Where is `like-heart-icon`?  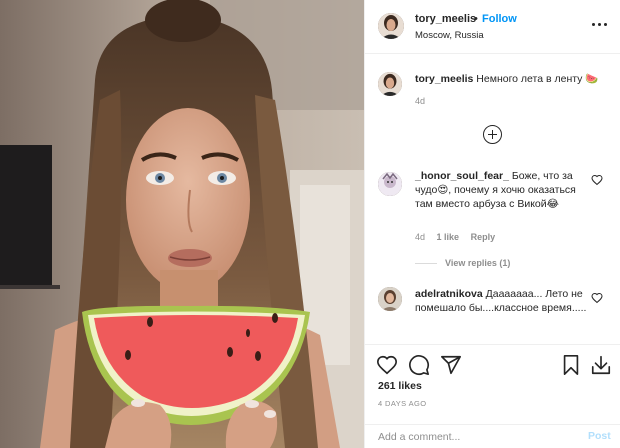 like-heart-icon is located at coordinates (387, 365).